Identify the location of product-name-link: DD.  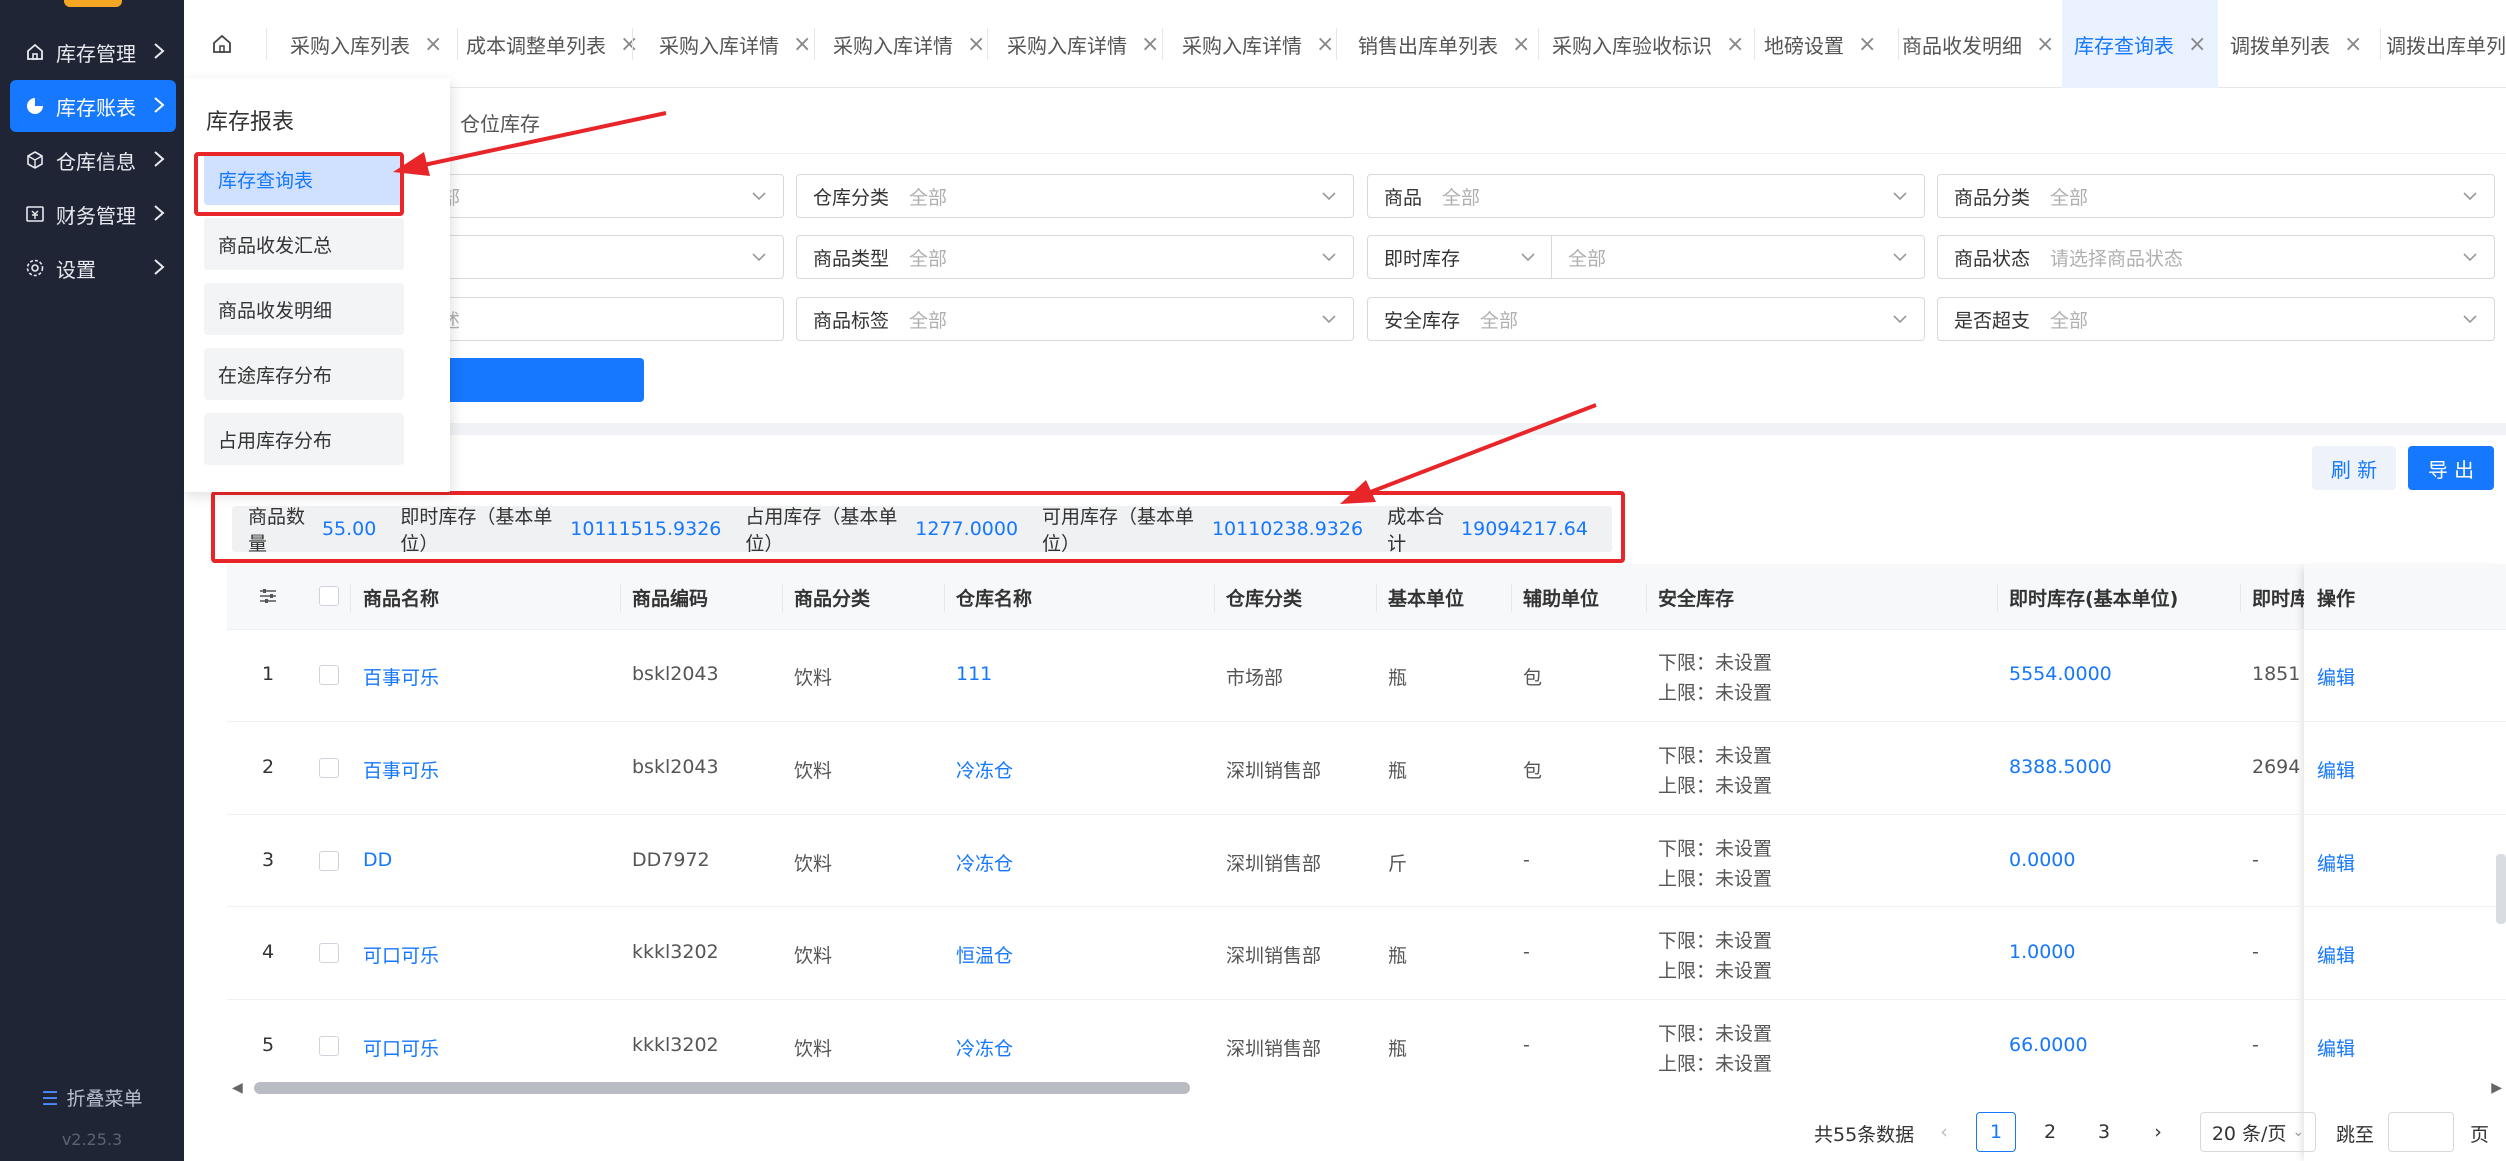
(377, 860).